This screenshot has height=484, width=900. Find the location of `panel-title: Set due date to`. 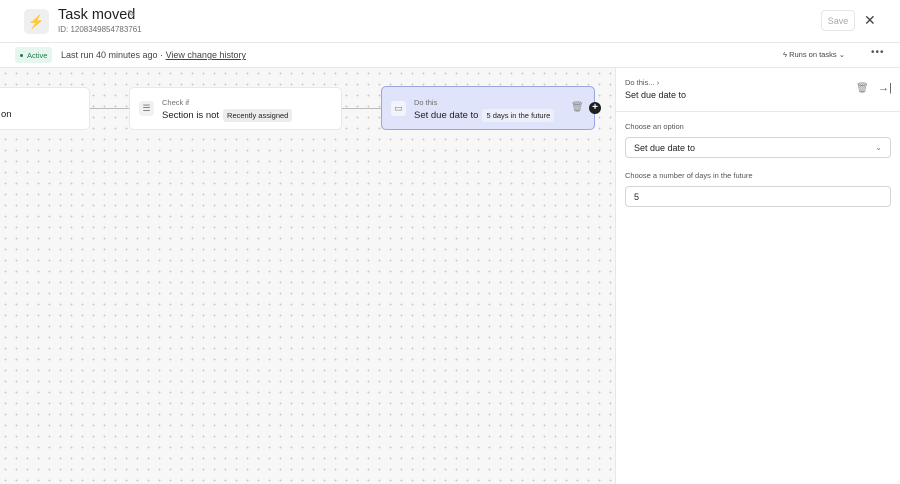

panel-title: Set due date to is located at coordinates (656, 95).